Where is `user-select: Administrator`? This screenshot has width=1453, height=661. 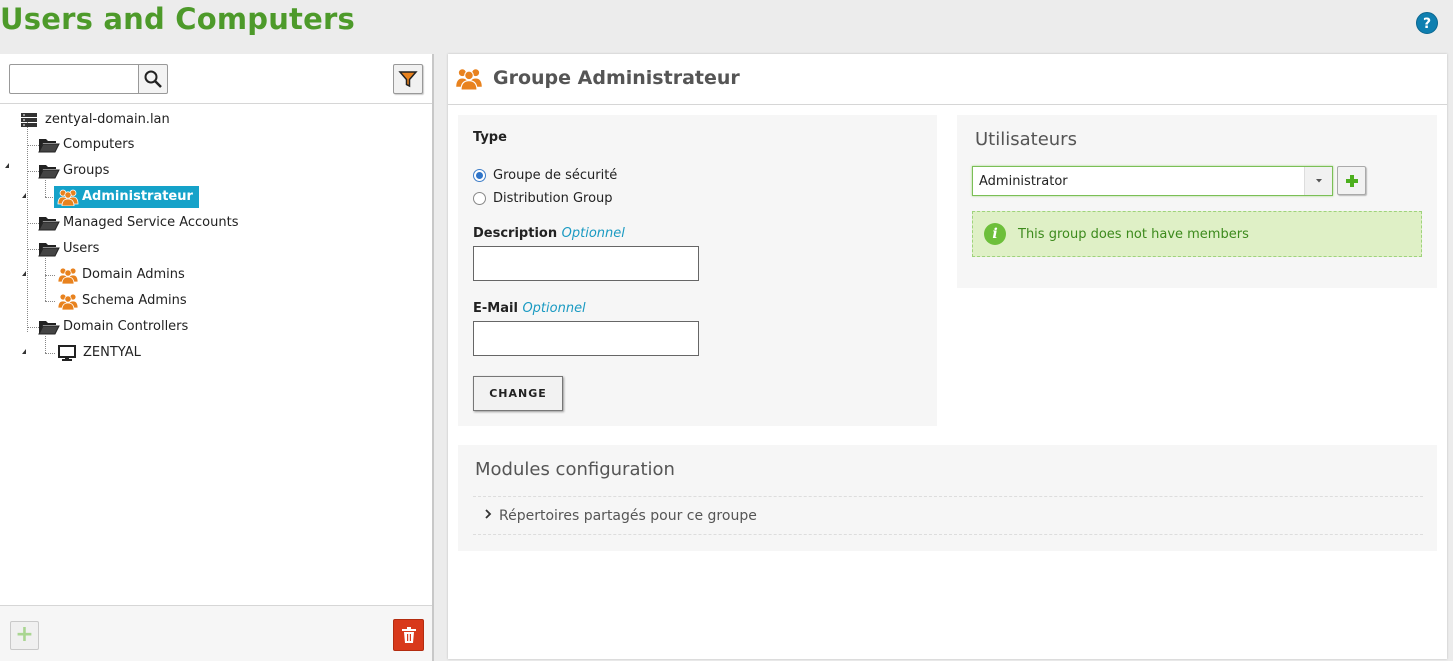
user-select: Administrator is located at coordinates (1152, 181).